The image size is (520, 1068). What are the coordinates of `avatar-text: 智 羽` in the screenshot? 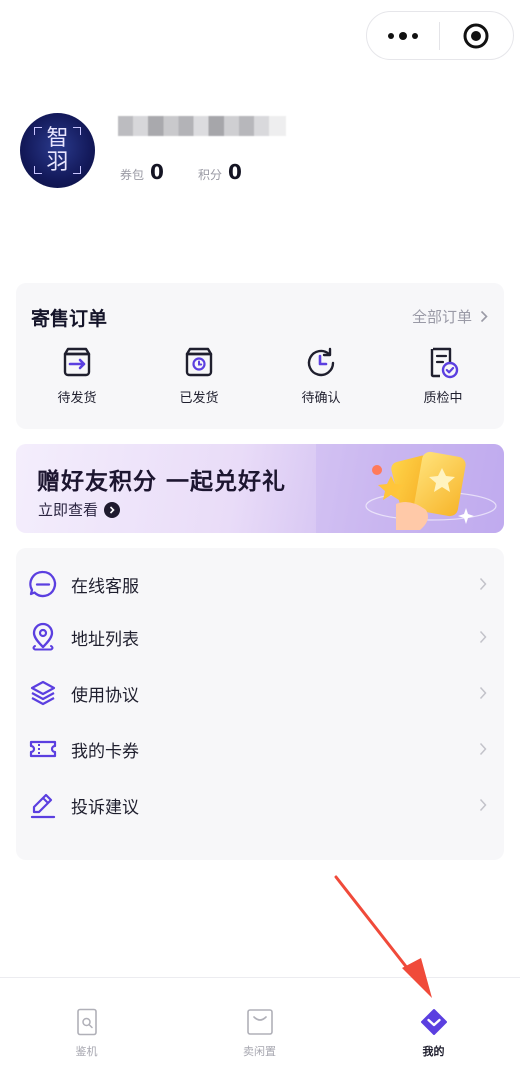 It's located at (58, 150).